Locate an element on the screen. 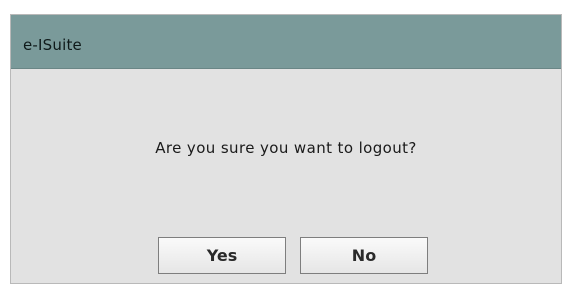 The width and height of the screenshot is (564, 288). dialog-title: e-ISuite is located at coordinates (52, 45).